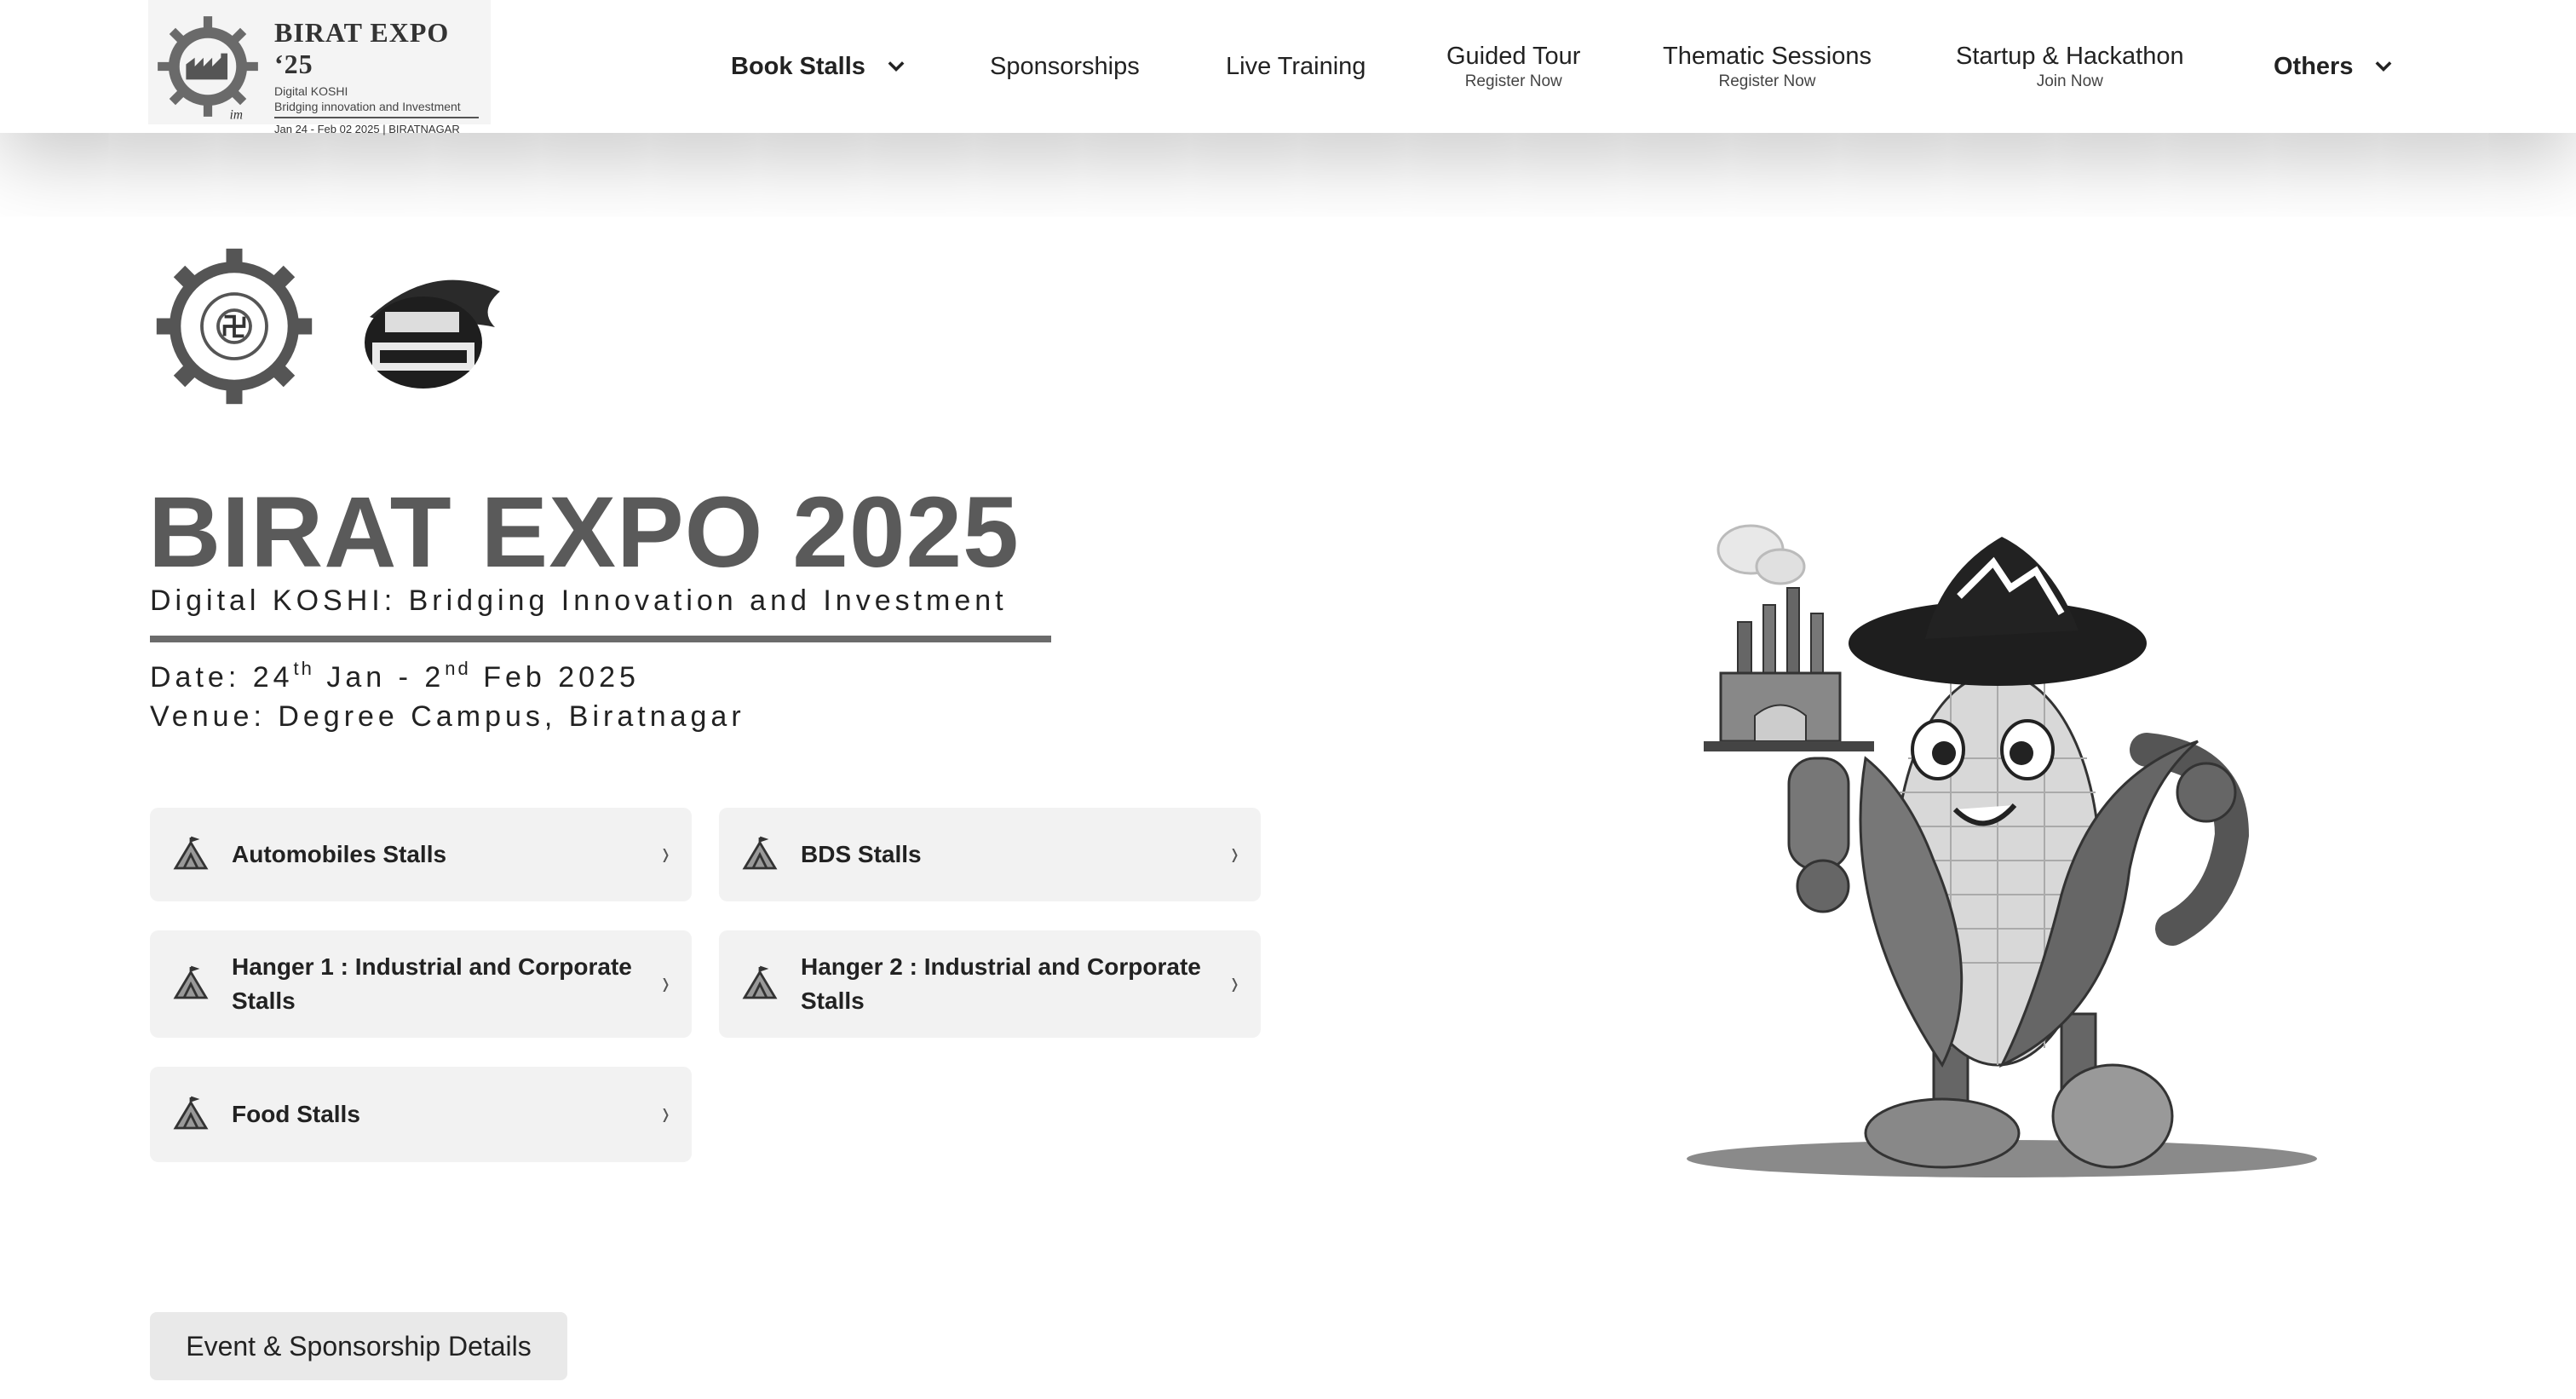 The height and width of the screenshot is (1399, 2576). Describe the element at coordinates (303, 668) in the screenshot. I see `date-sup-1: th` at that location.